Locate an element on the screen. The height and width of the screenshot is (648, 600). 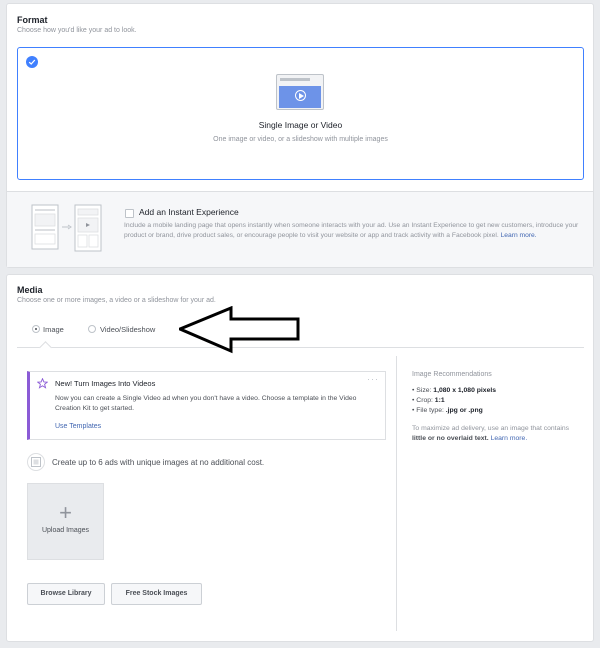
plus-icon: + is located at coordinates (65, 512).